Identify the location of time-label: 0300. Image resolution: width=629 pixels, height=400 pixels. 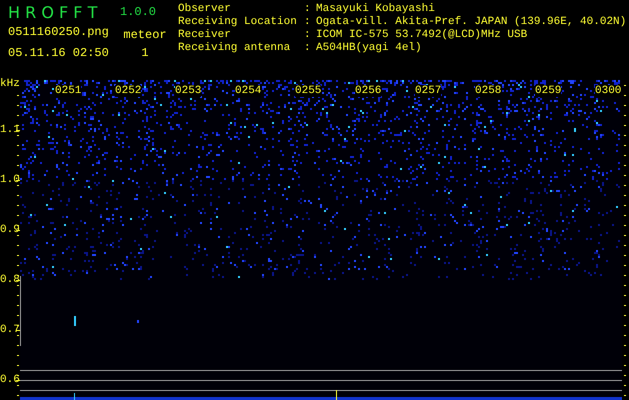
(608, 91).